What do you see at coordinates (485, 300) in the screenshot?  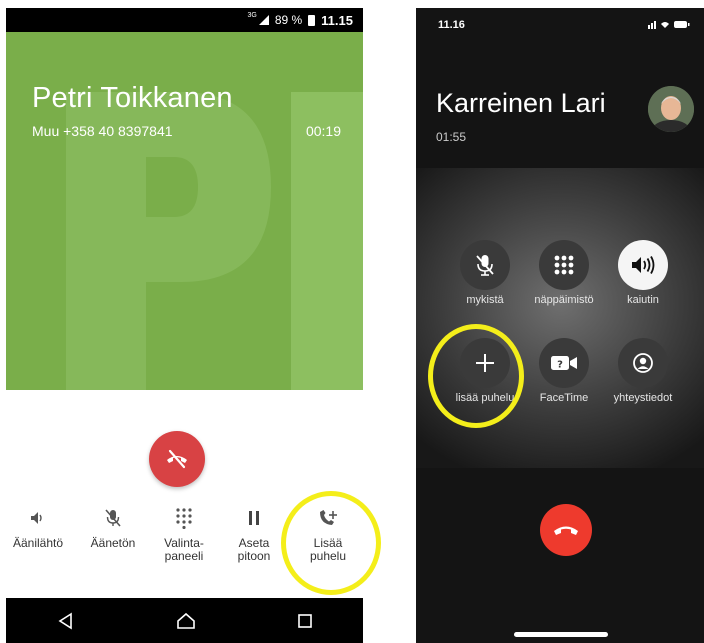 I see `mute-label: mykistä` at bounding box center [485, 300].